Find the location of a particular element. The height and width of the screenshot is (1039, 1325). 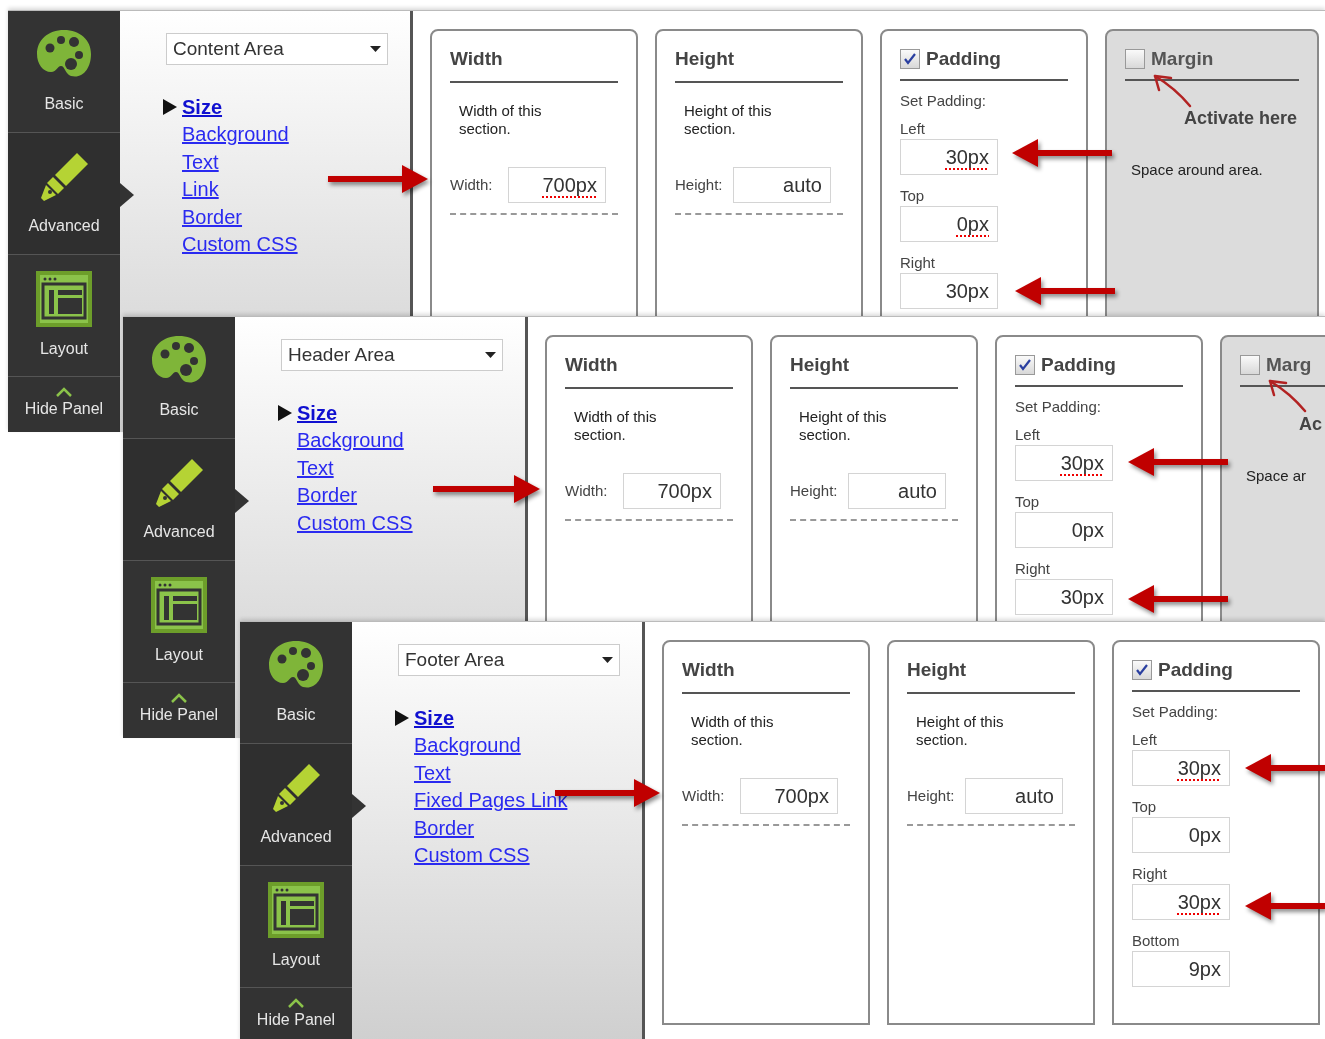

section-link: Link is located at coordinates (200, 189).